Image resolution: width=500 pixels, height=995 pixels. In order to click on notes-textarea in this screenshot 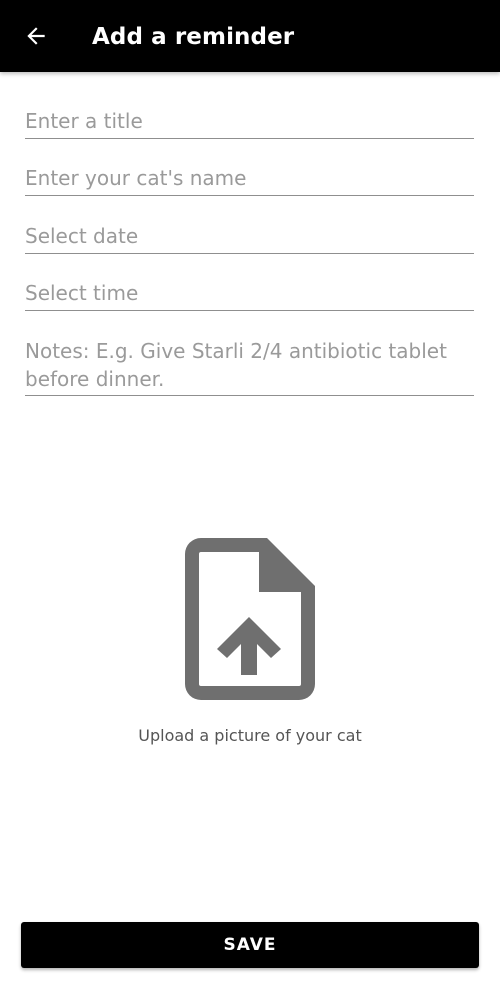, I will do `click(249, 366)`.